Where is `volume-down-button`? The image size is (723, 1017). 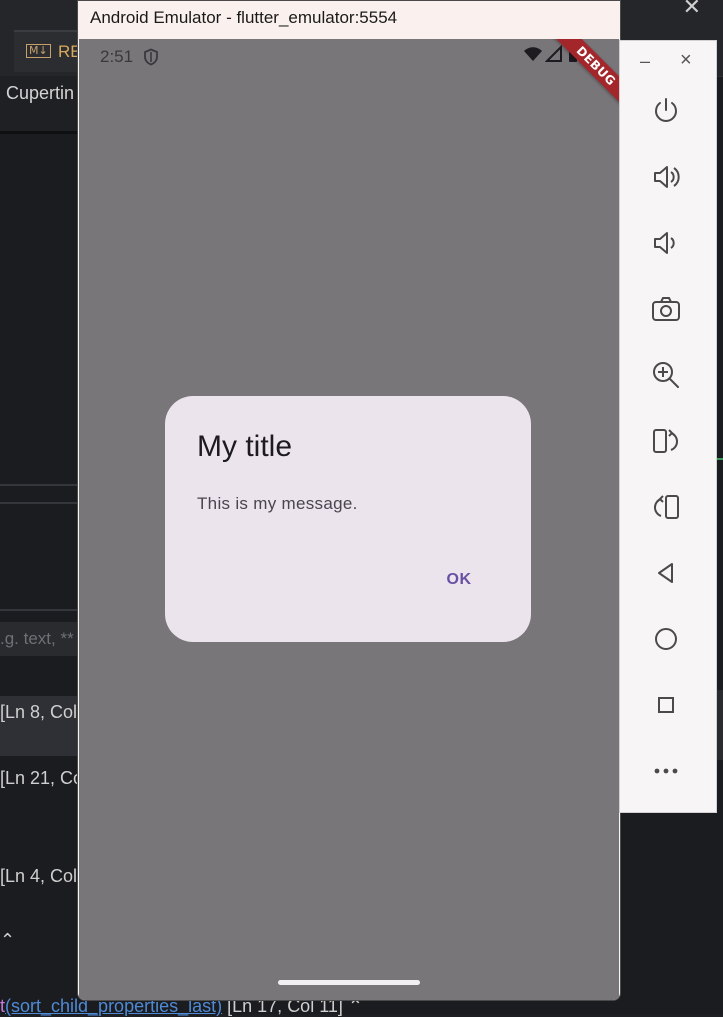 volume-down-button is located at coordinates (666, 243).